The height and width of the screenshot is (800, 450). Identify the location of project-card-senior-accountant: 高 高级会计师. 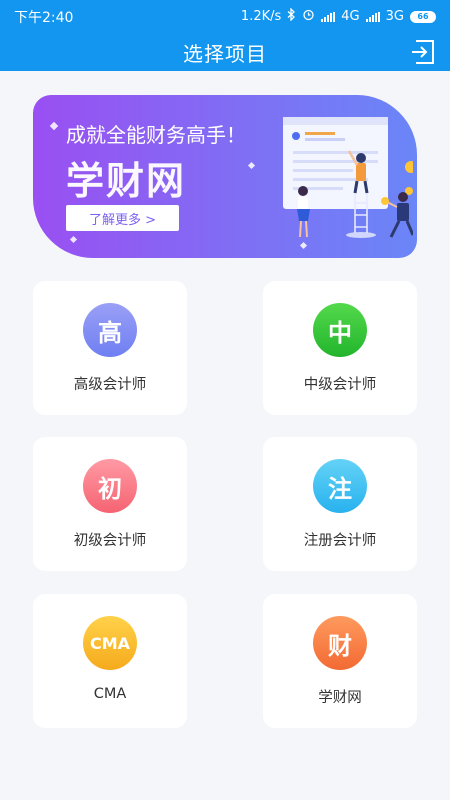
(110, 348).